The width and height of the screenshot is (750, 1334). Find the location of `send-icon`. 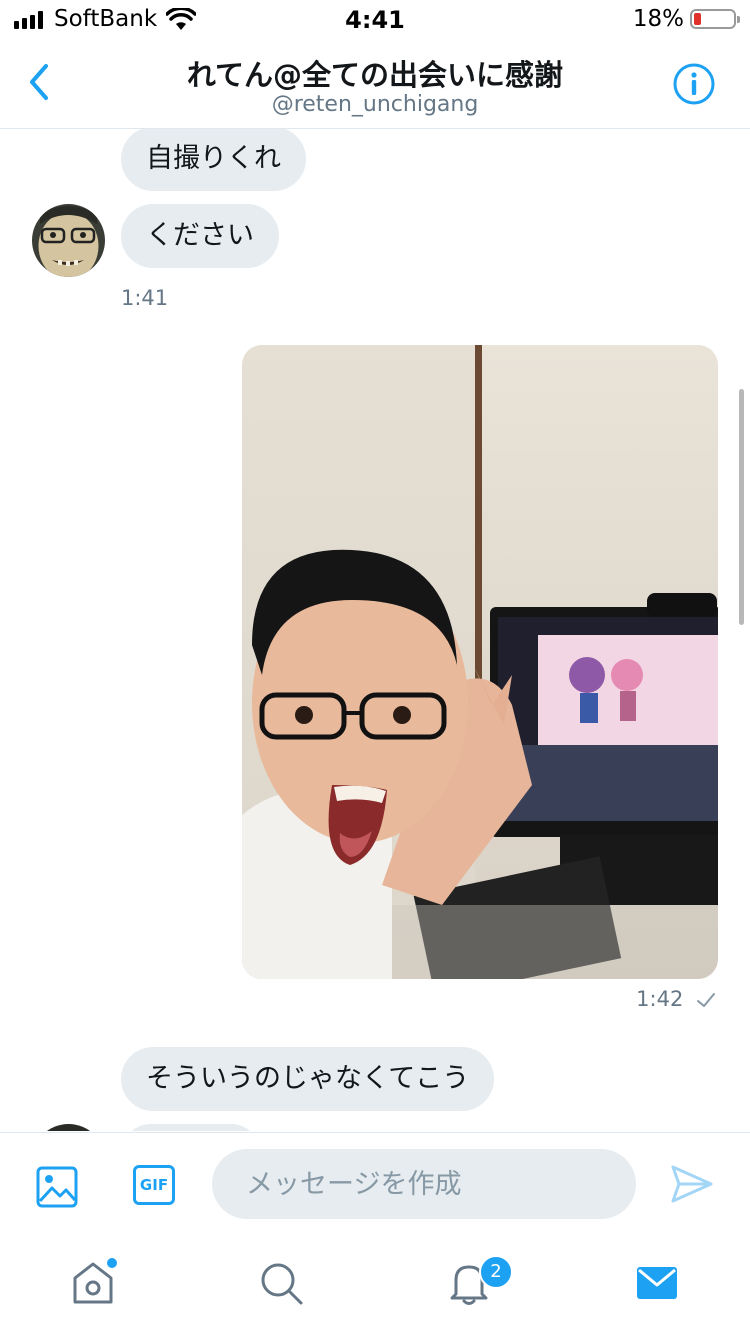

send-icon is located at coordinates (692, 1184).